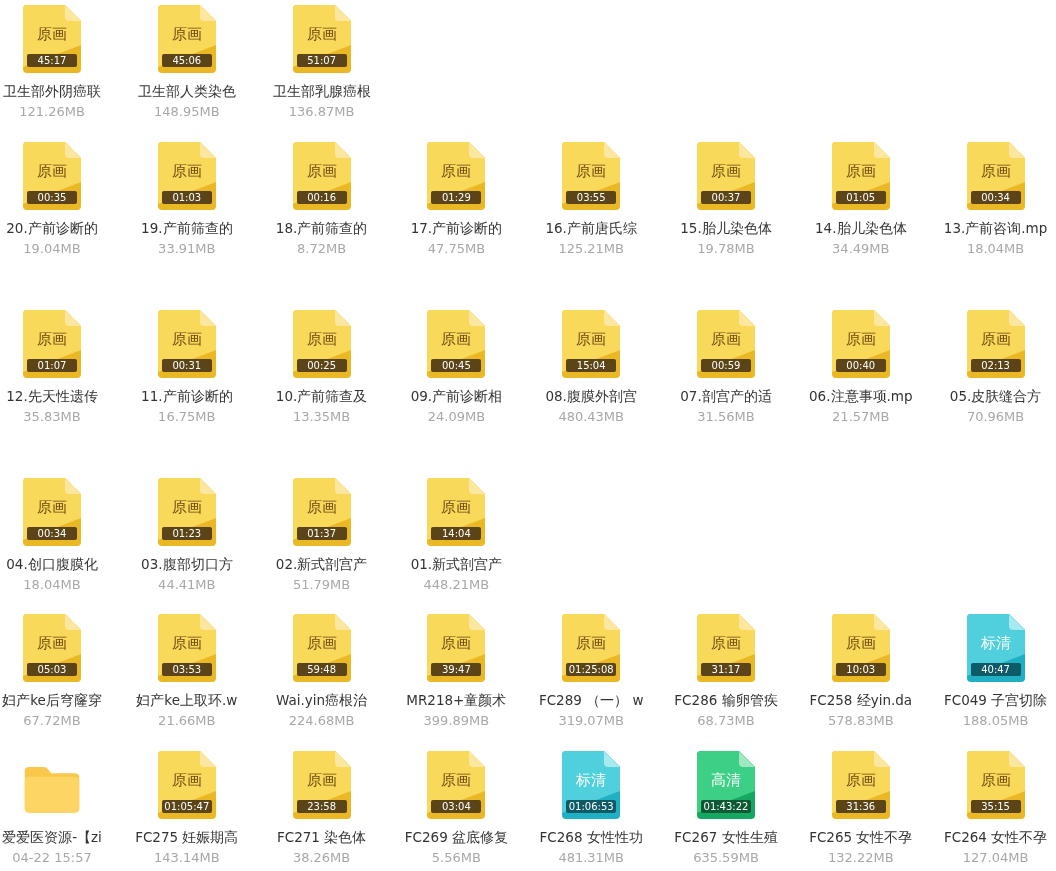 Image resolution: width=1056 pixels, height=871 pixels. Describe the element at coordinates (995, 228) in the screenshot. I see `file-name: 13.产前咨询.mp` at that location.